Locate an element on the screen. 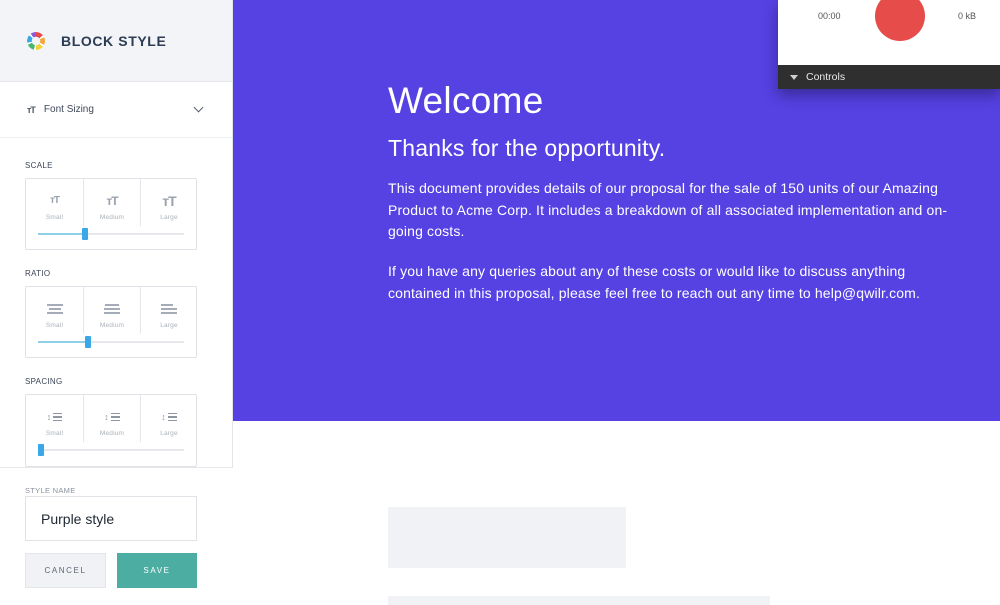 Image resolution: width=1000 pixels, height=605 pixels. controls-toggle: Controls is located at coordinates (889, 77).